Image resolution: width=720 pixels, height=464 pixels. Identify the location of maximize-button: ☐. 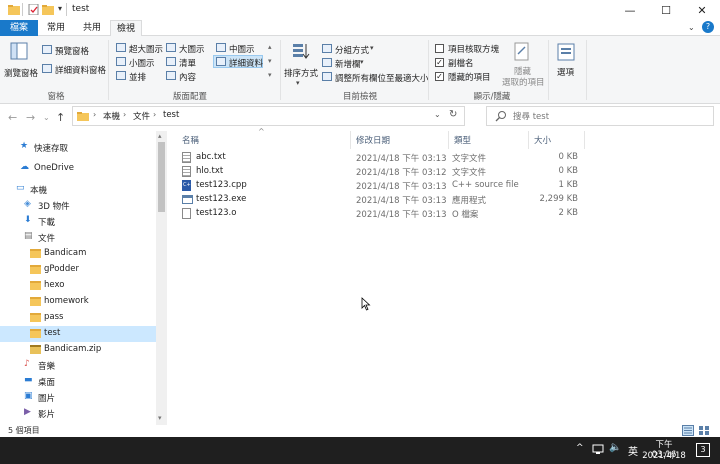
(666, 10).